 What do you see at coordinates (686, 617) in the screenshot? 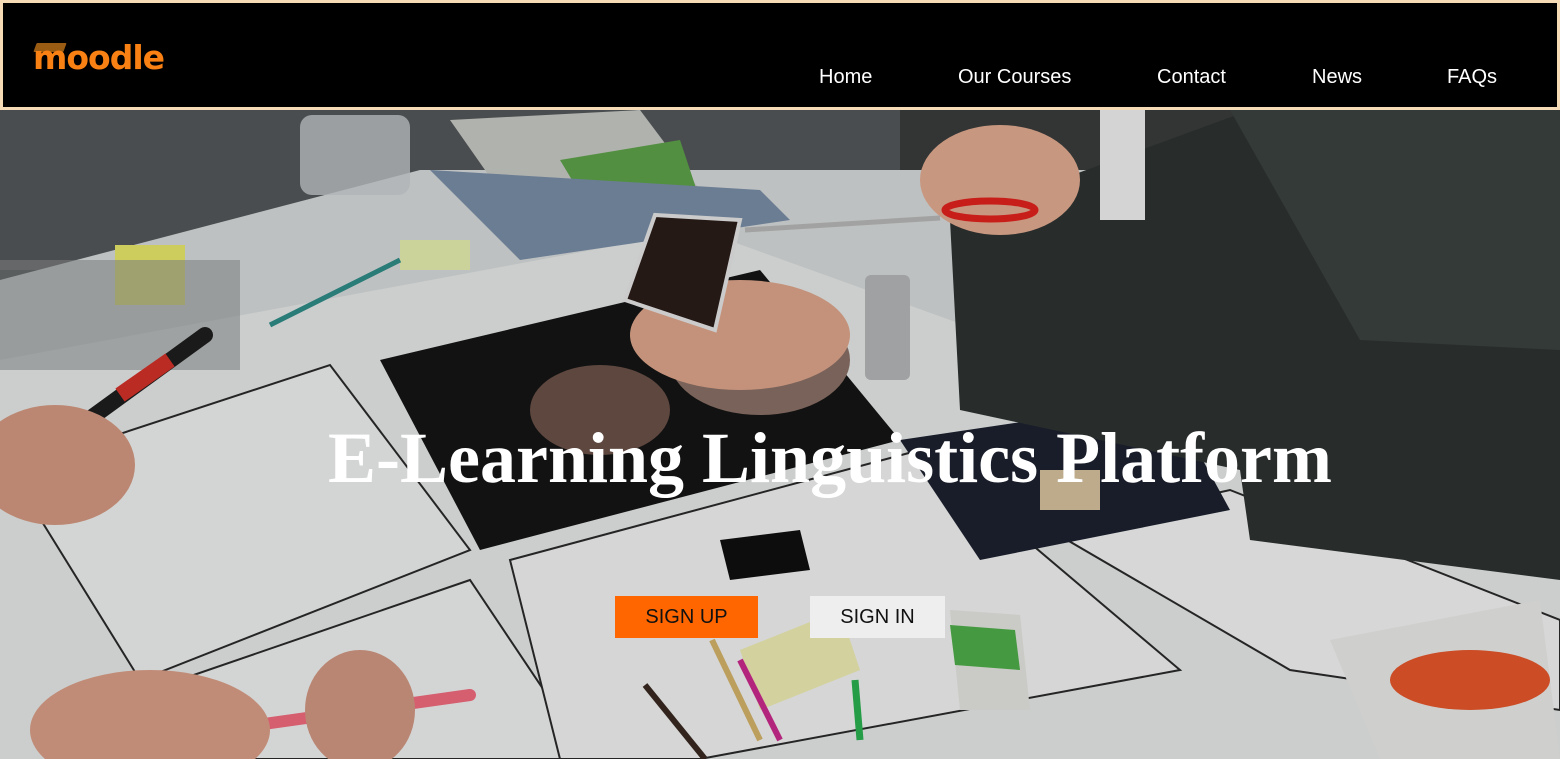
I see `sign-up-button: SIGN UP` at bounding box center [686, 617].